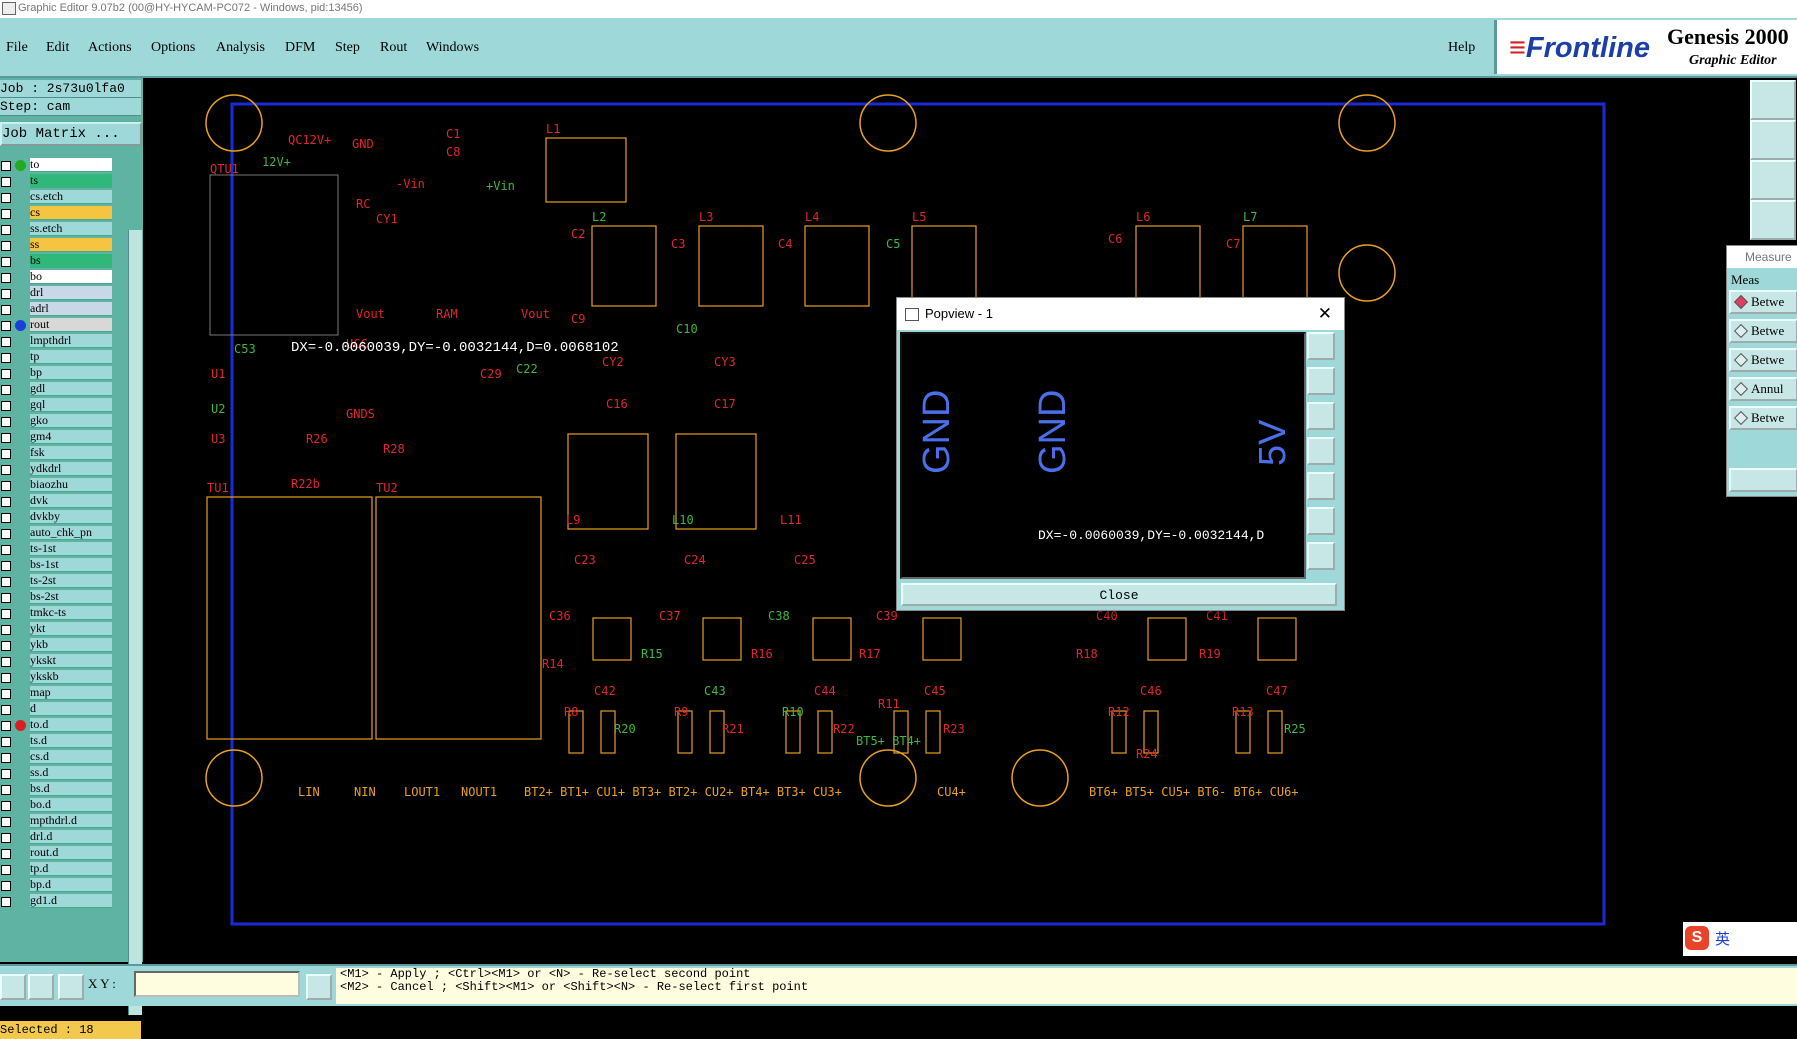  What do you see at coordinates (57, 48) in the screenshot?
I see `menu-edit: Edit` at bounding box center [57, 48].